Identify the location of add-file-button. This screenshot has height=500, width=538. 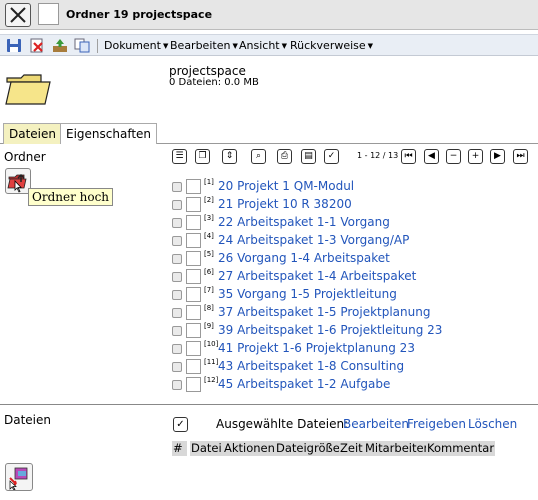
(19, 477).